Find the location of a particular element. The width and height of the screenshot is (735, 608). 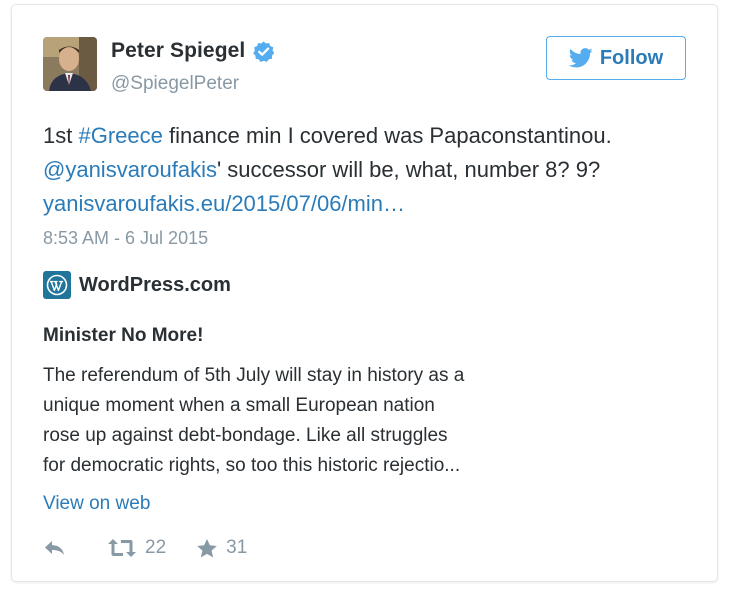

card-source: WordPress.com is located at coordinates (137, 285).